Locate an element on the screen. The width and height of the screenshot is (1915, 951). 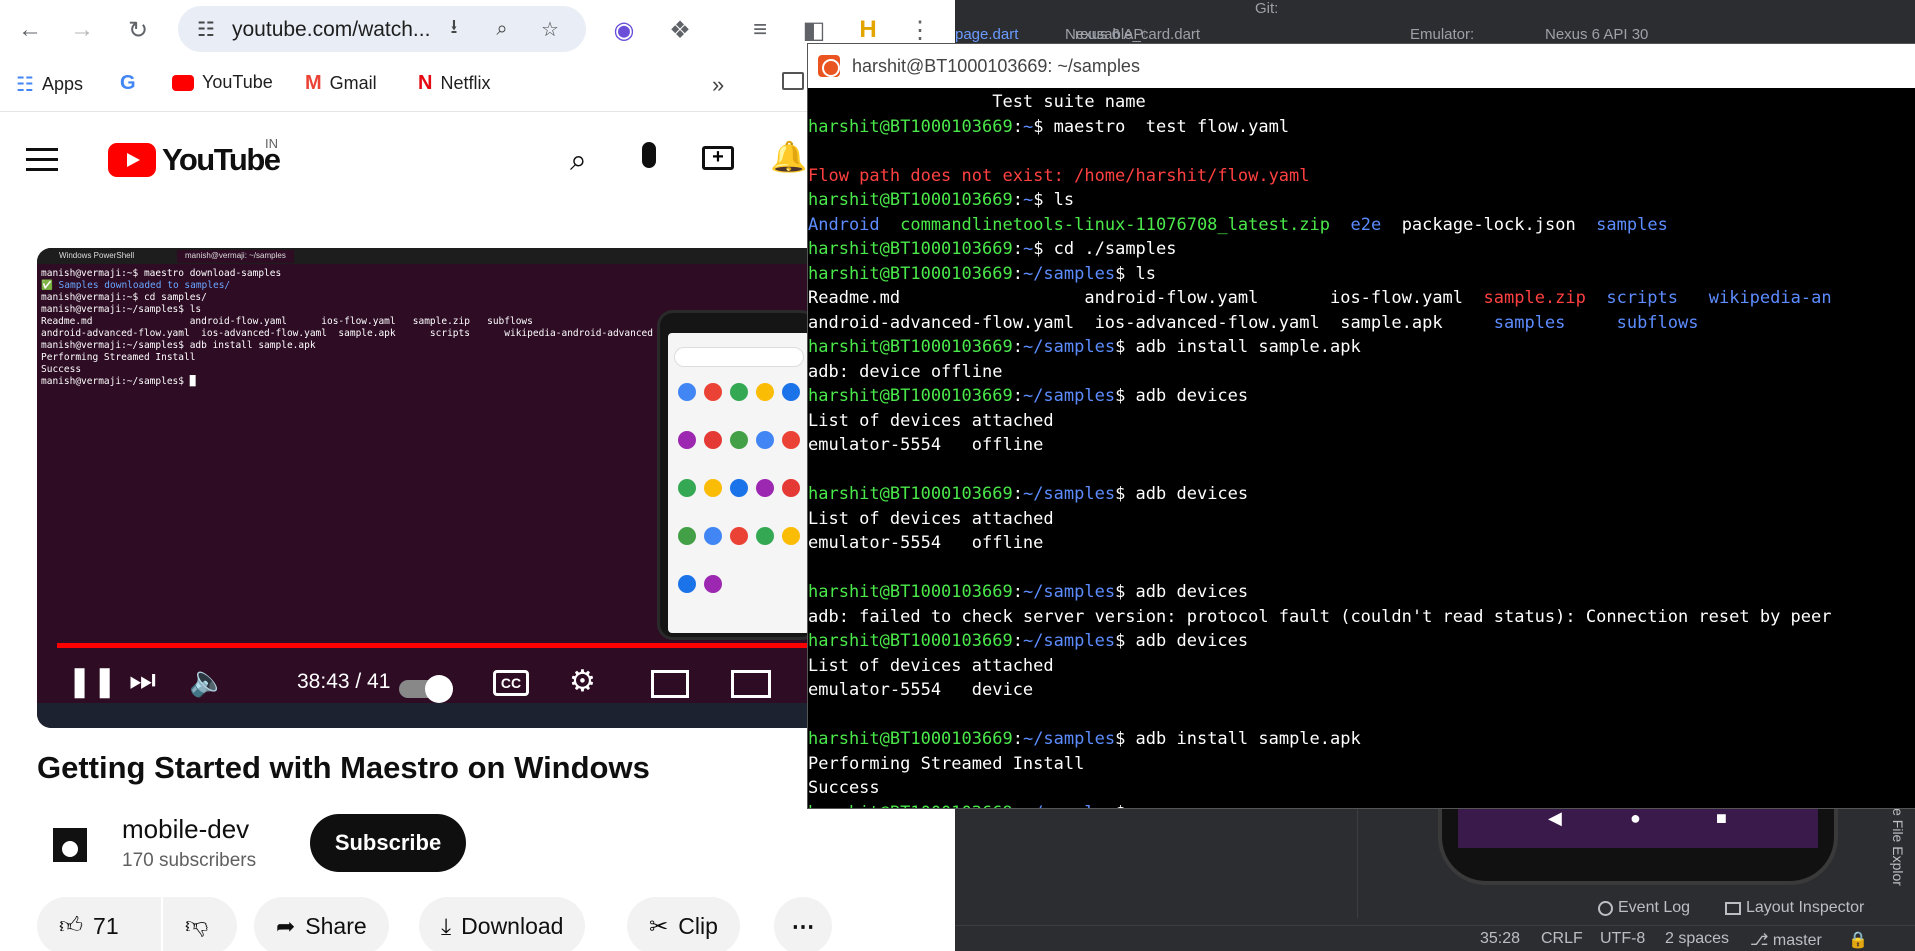
more-actions-button: ⋯ is located at coordinates (803, 924).